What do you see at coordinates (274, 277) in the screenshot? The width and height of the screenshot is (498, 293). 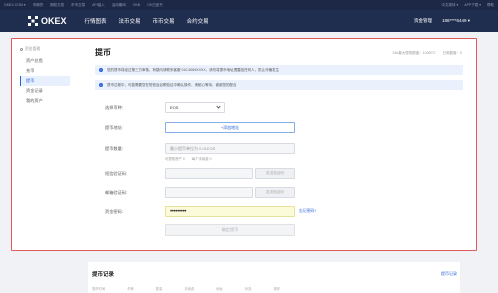 I see `withdraw-records: 提币记录 提币记录 提币时间 币种 数量 手续费 地址 状态 操作` at bounding box center [274, 277].